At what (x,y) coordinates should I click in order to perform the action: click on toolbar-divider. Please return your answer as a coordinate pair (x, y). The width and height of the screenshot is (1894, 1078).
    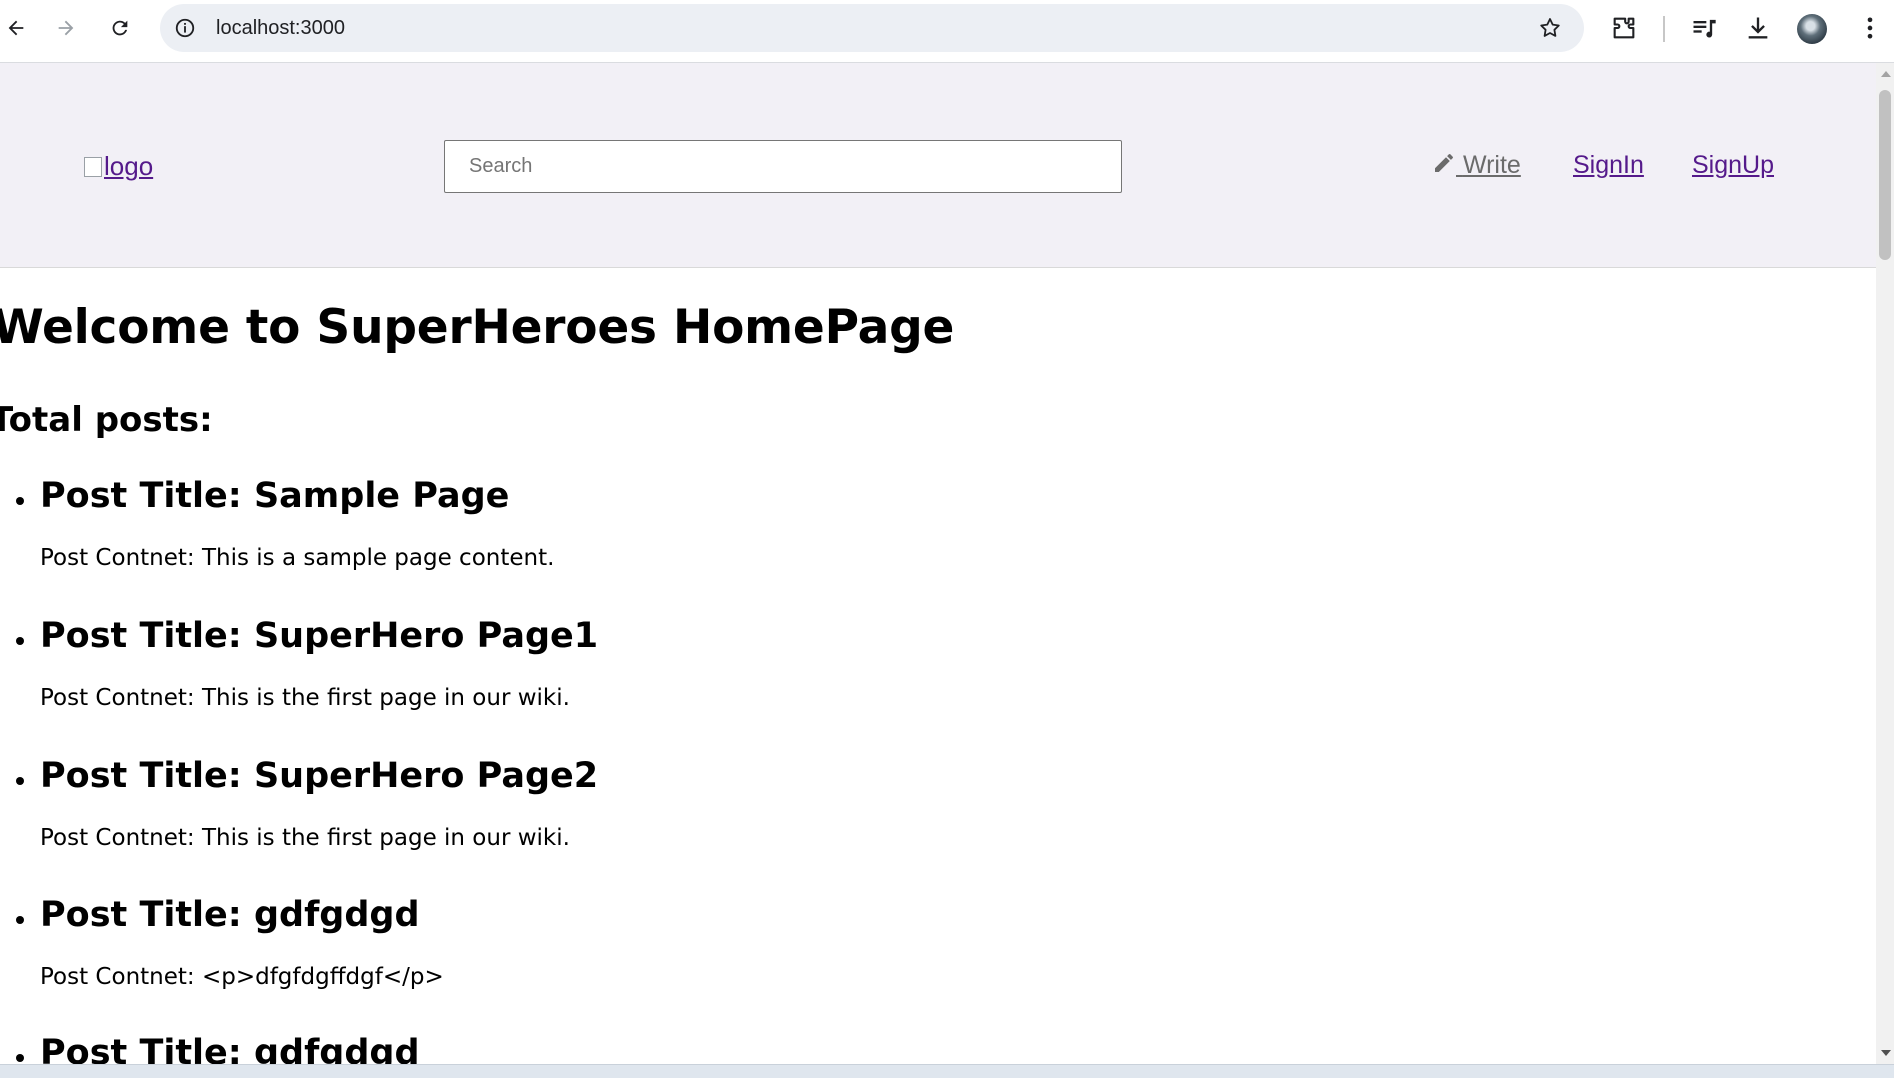
    Looking at the image, I should click on (1664, 29).